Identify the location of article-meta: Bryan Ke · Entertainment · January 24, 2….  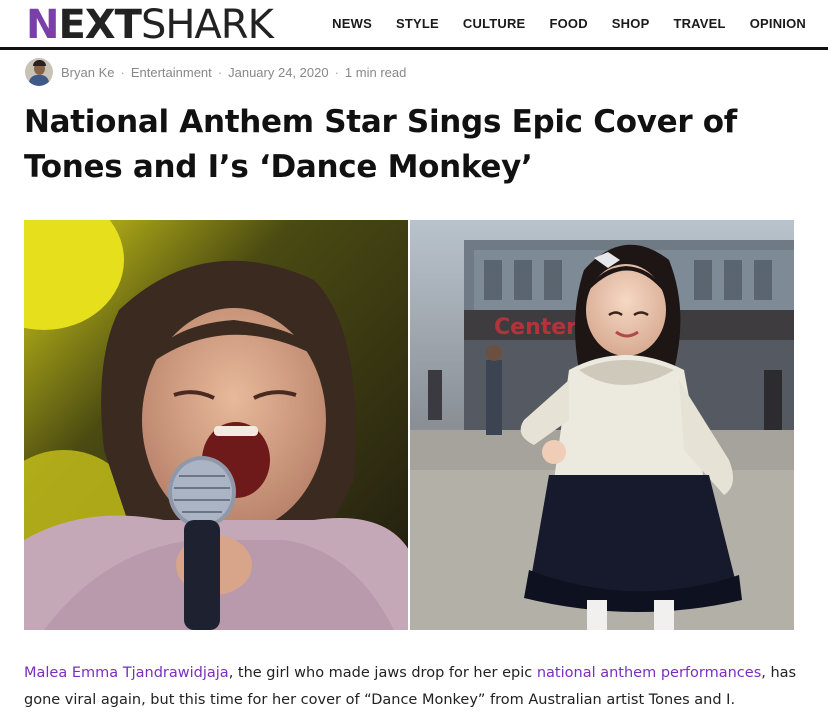
(215, 72).